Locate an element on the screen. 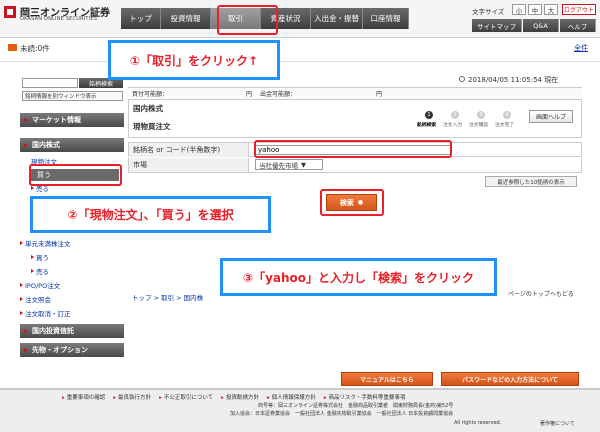  step-3-icon: 3 is located at coordinates (481, 115).